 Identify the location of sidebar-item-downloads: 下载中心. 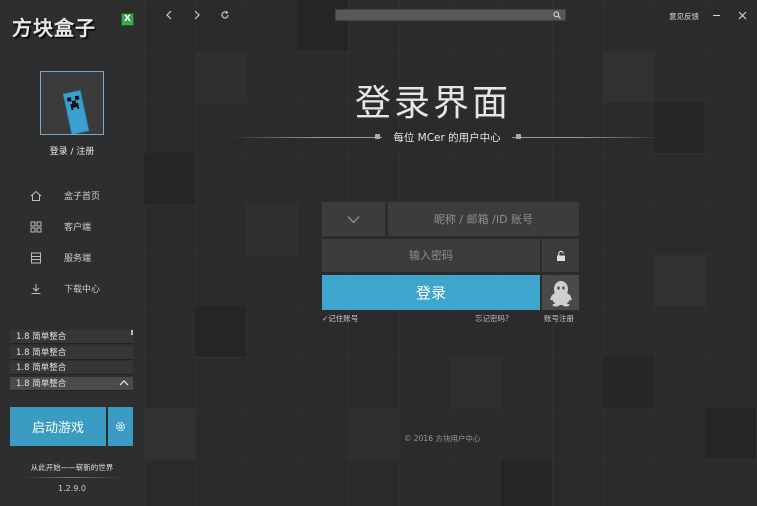
(72, 288).